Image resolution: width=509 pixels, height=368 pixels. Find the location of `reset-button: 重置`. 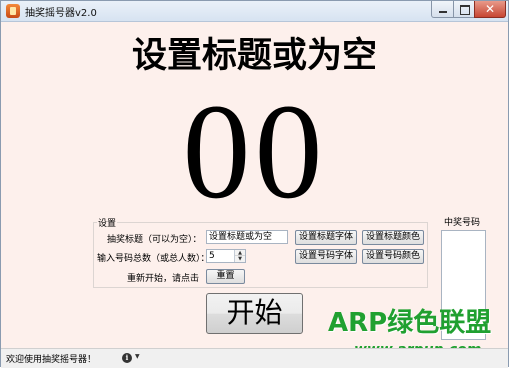

reset-button: 重置 is located at coordinates (225, 276).